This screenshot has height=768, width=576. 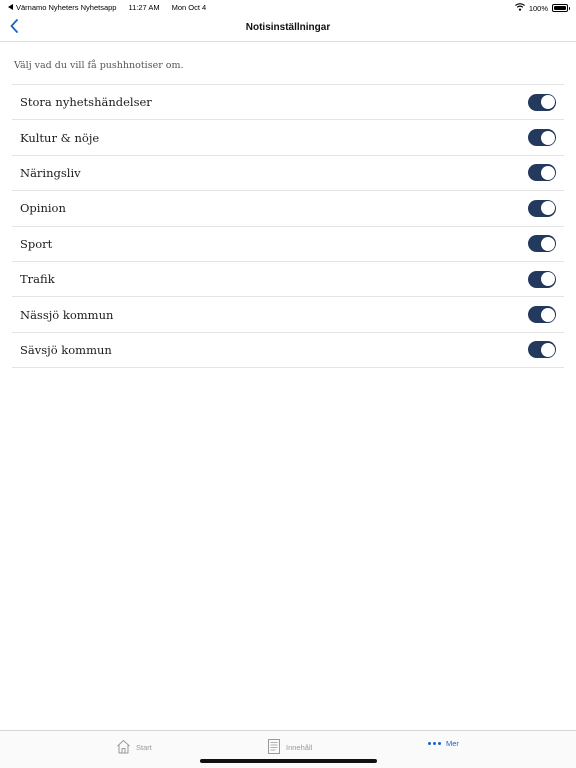 I want to click on setting-label: Näringsliv, so click(x=50, y=172).